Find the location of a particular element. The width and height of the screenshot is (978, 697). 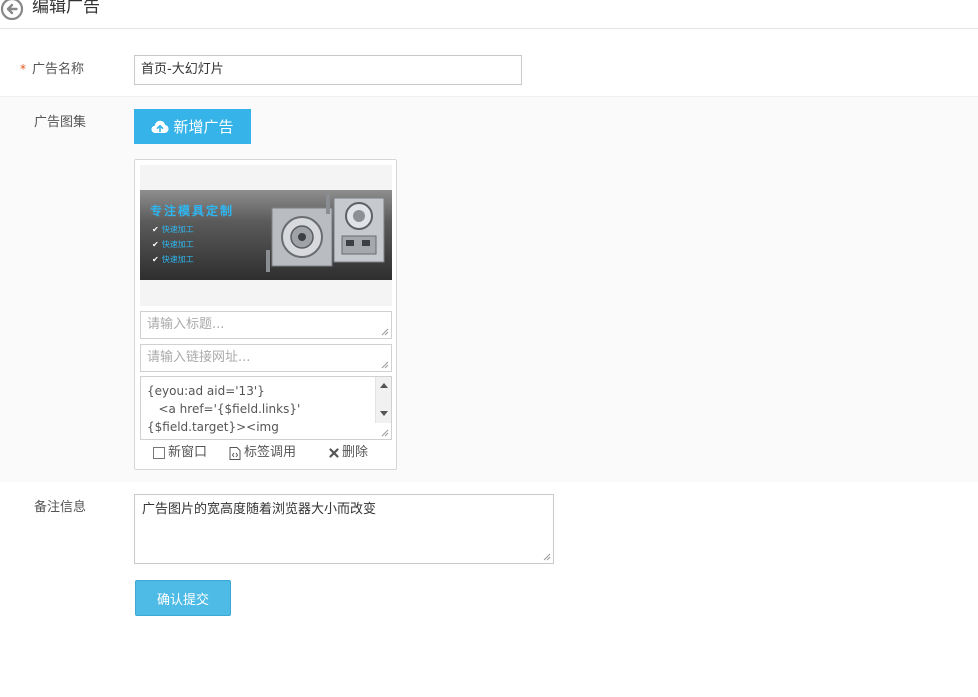

ad-image: 专注模具定制 ✔ 快速加工 ✔ 快速加工 ✔ 快速加工 is located at coordinates (266, 235).